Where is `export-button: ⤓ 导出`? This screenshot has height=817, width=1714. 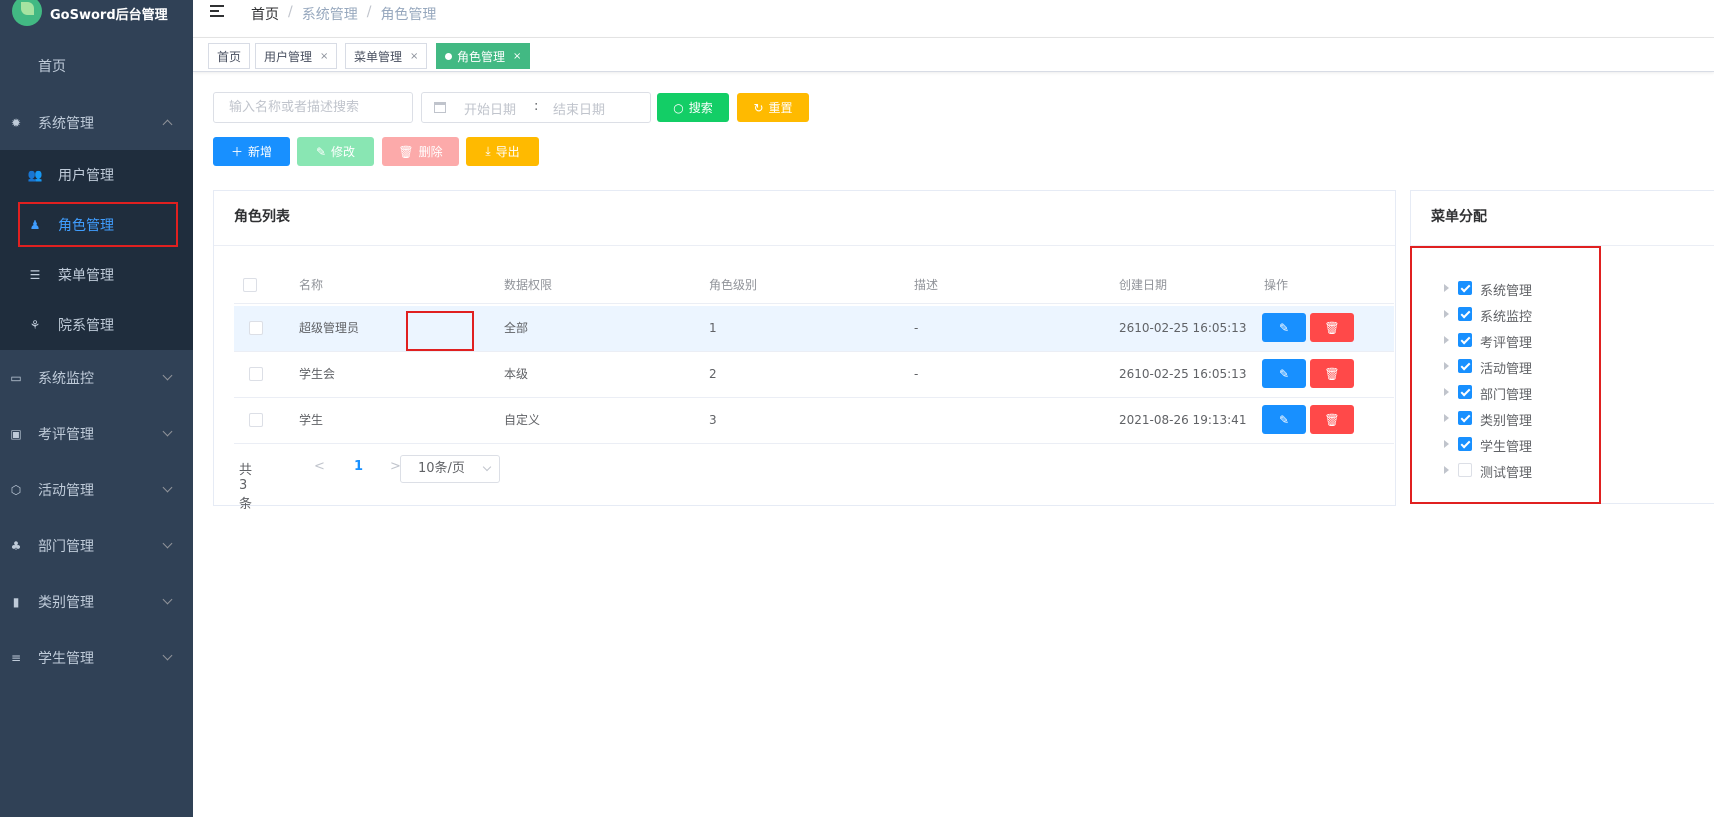
export-button: ⤓ 导出 is located at coordinates (502, 151).